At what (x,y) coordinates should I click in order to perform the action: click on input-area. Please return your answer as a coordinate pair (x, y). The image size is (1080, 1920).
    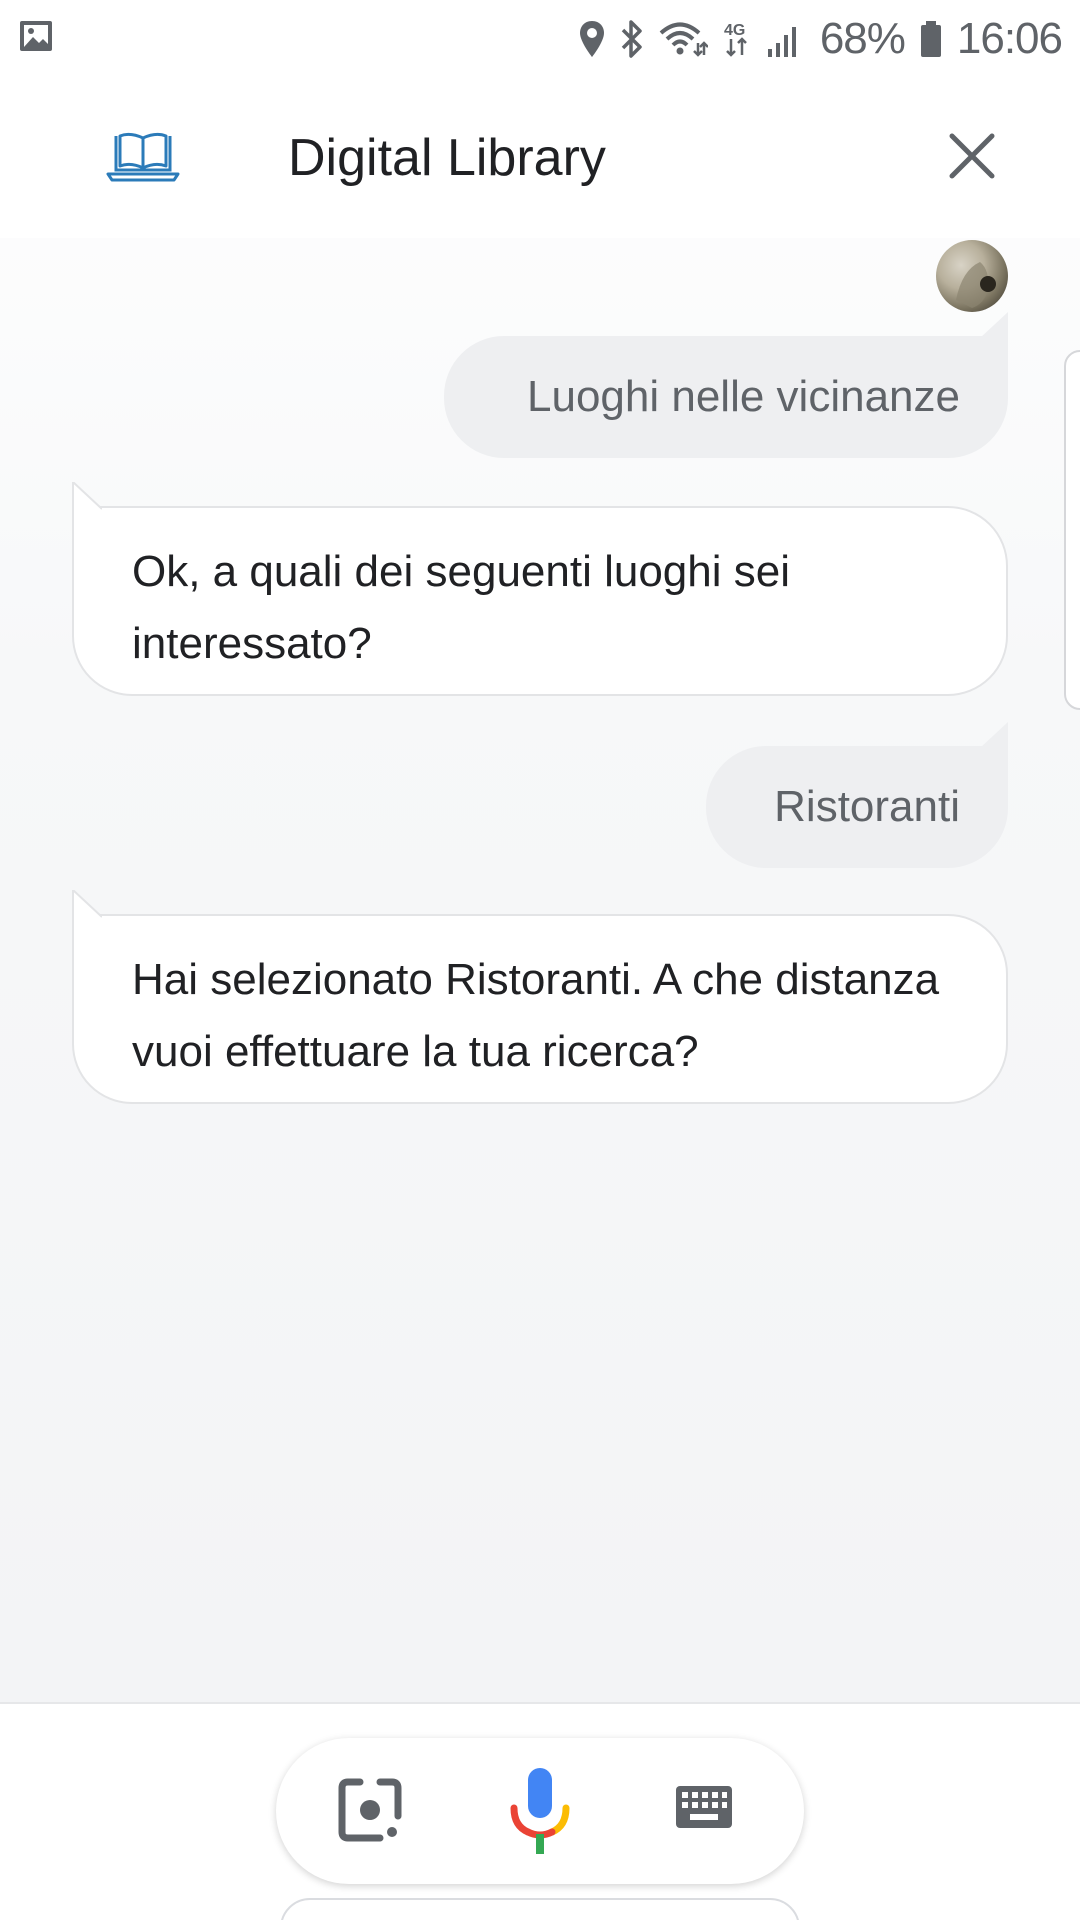
    Looking at the image, I should click on (540, 1811).